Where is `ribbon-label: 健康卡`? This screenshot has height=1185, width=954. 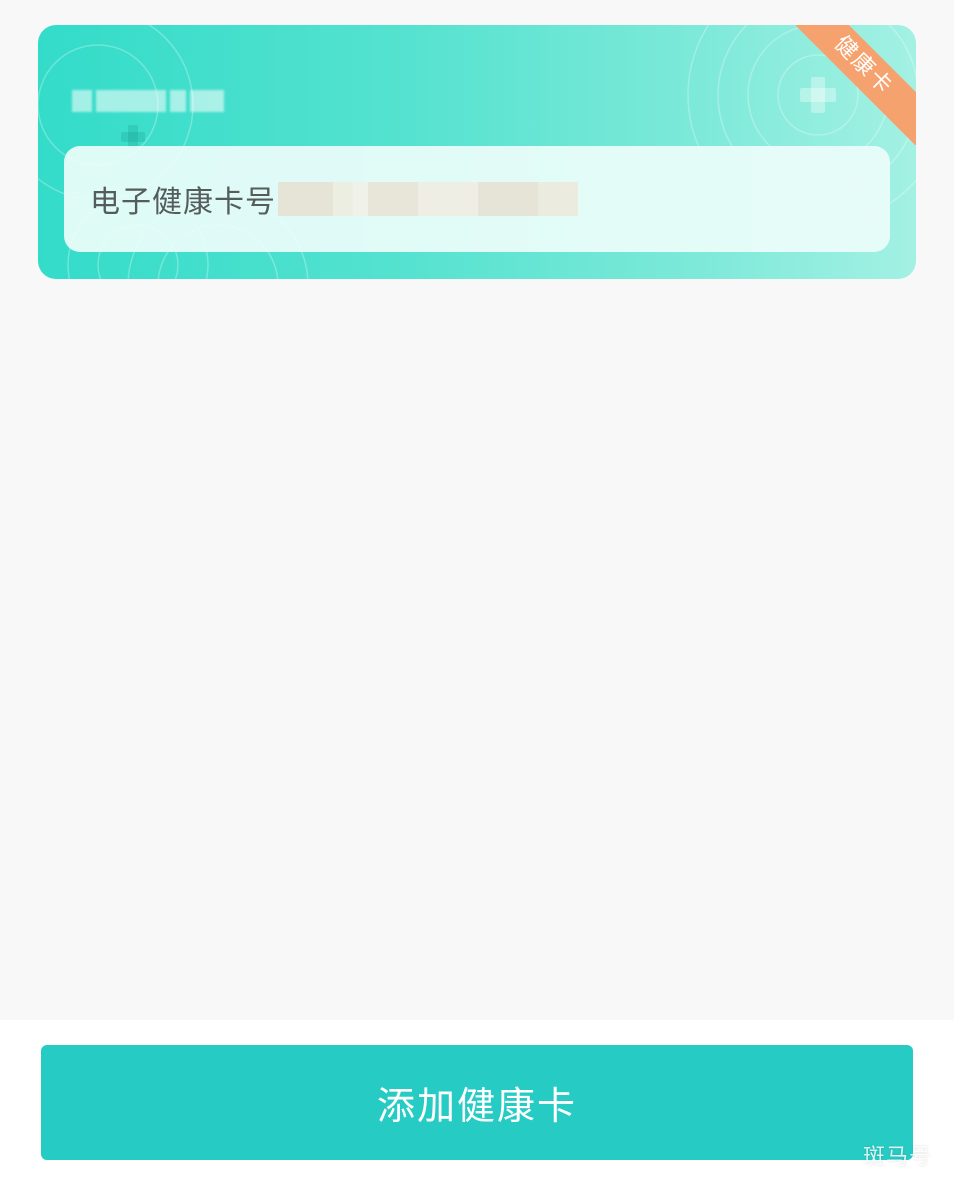 ribbon-label: 健康卡 is located at coordinates (856, 85).